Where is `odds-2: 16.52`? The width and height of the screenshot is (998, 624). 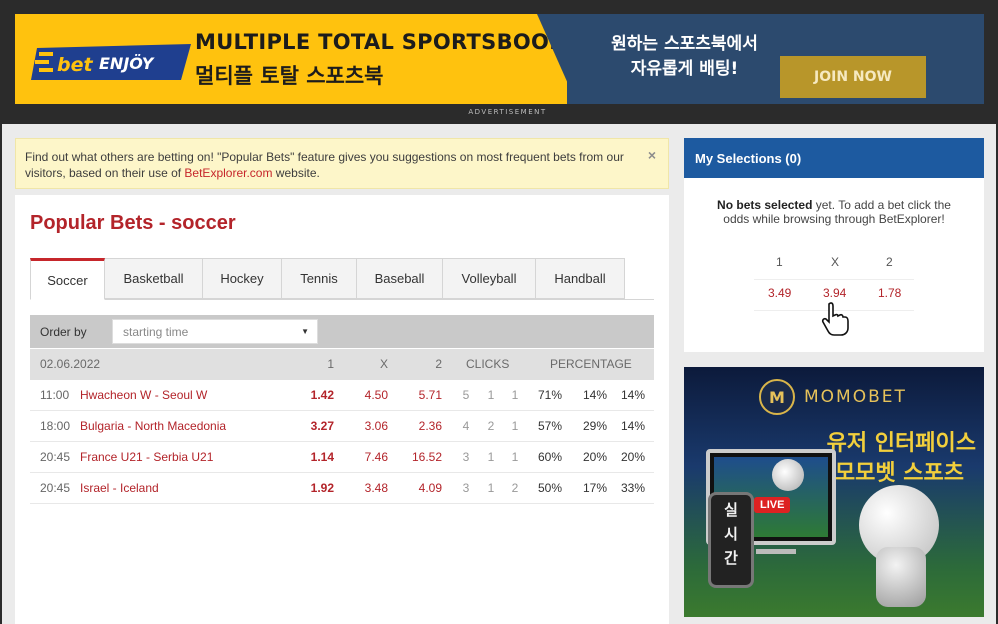 odds-2: 16.52 is located at coordinates (422, 457).